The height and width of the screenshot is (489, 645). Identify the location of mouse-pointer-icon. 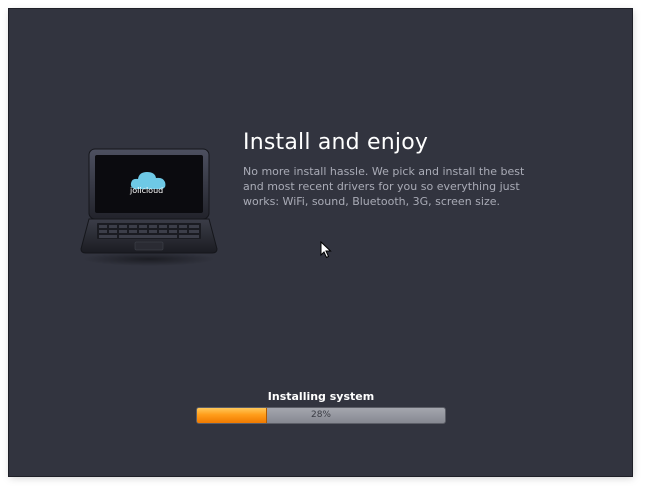
(326, 250).